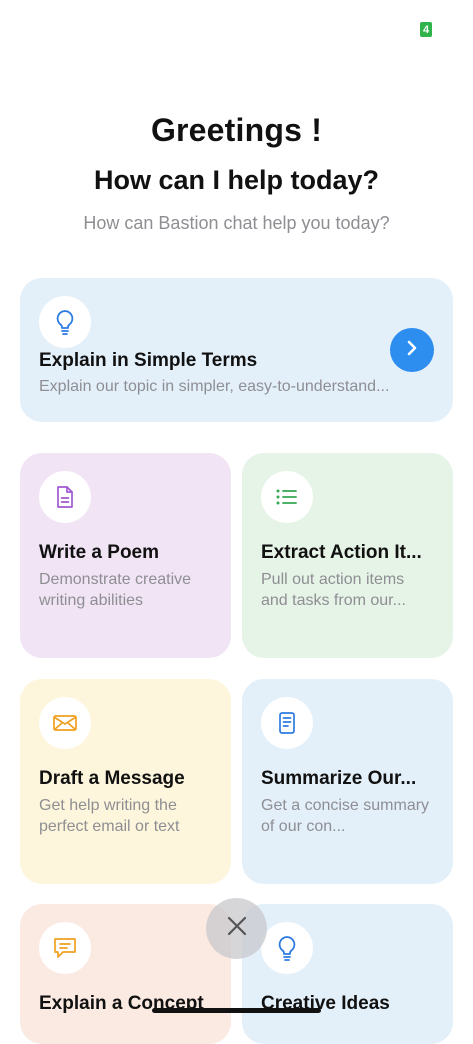 This screenshot has width=473, height=1044. Describe the element at coordinates (236, 1010) in the screenshot. I see `home-indicator` at that location.